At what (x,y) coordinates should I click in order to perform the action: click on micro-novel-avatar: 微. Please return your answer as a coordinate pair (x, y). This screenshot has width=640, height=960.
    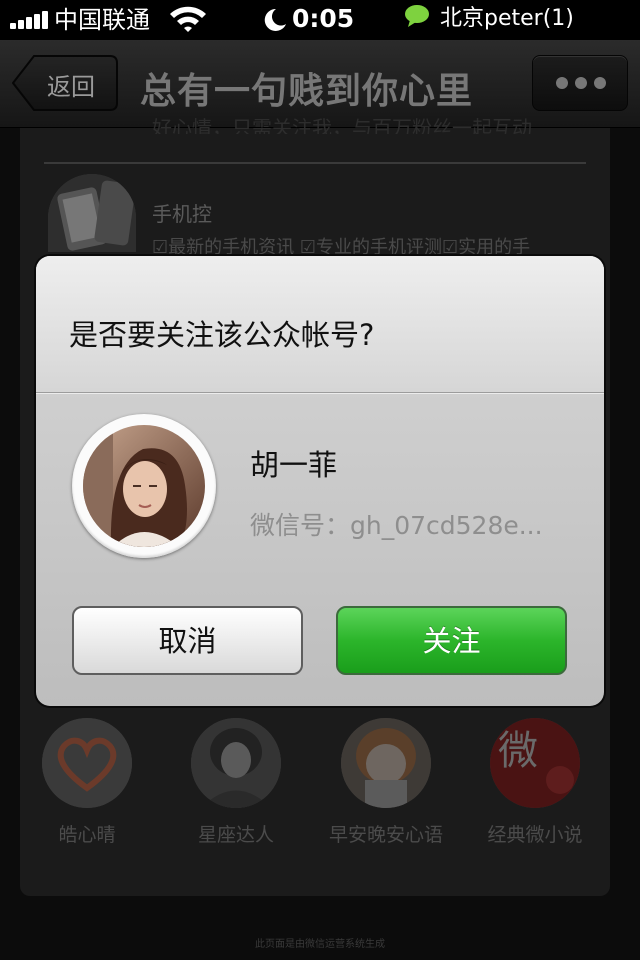
    Looking at the image, I should click on (535, 763).